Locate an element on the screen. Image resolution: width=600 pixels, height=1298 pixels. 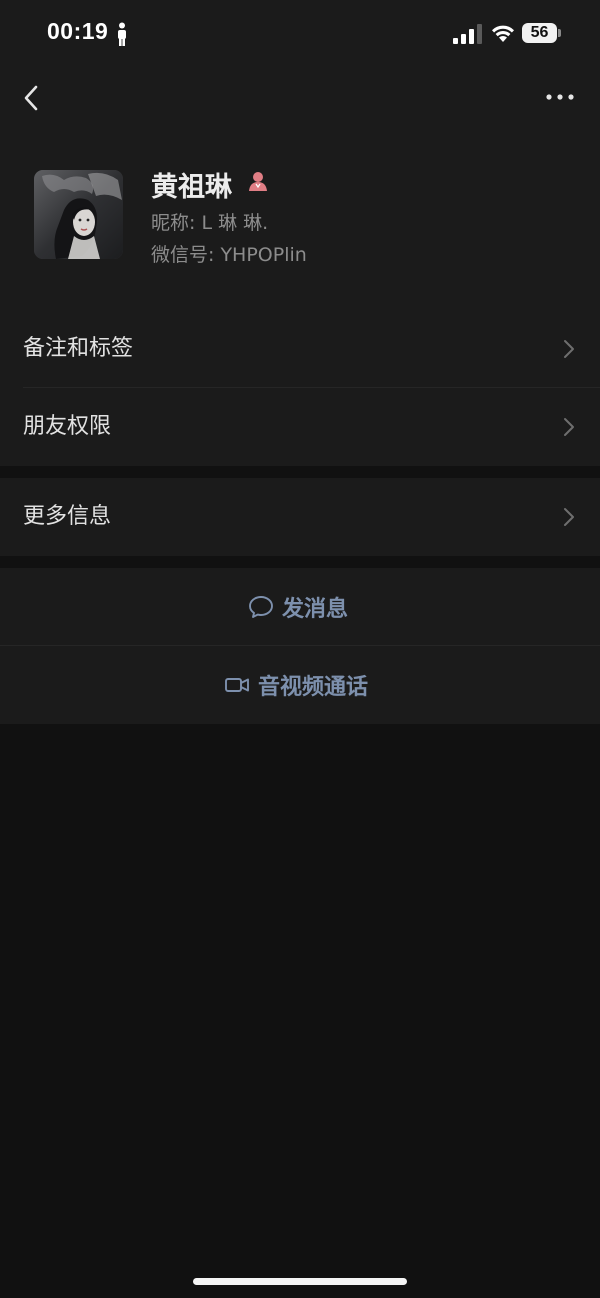
battery-level: 56 is located at coordinates (539, 32).